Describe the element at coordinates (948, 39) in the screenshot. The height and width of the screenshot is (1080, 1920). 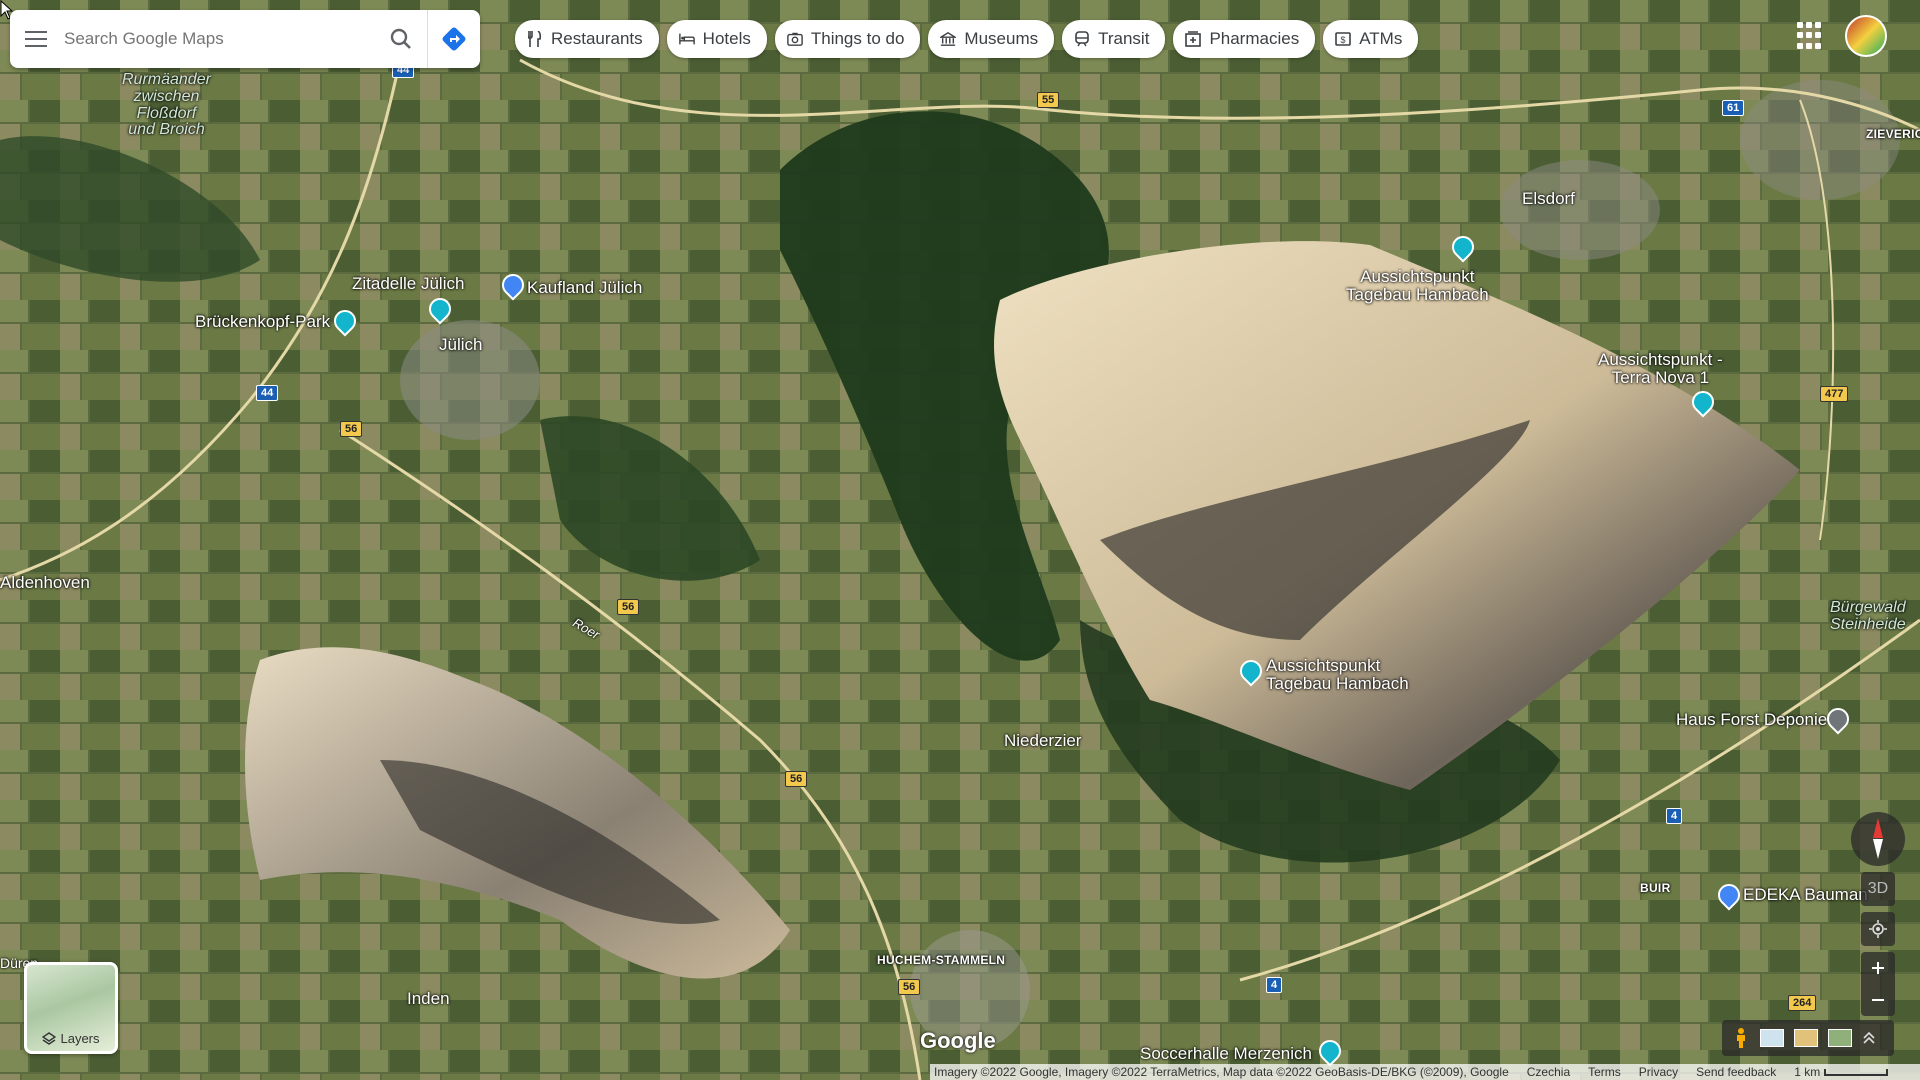
I see `museum-icon` at that location.